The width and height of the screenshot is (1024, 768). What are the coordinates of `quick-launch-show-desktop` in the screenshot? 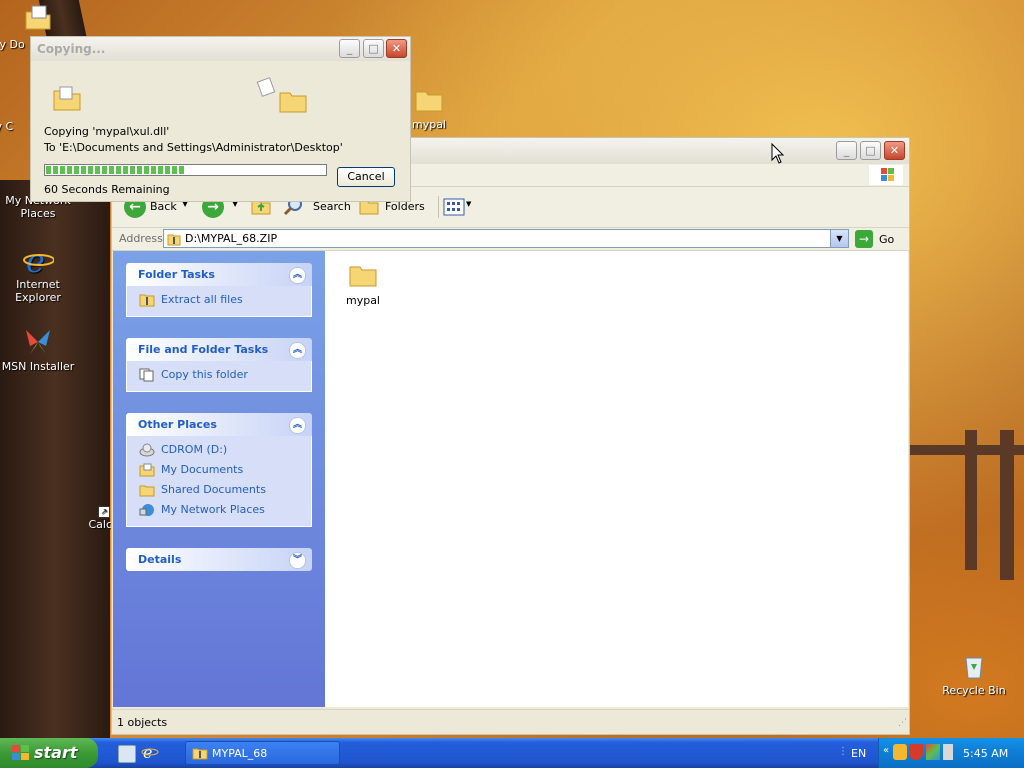 It's located at (127, 754).